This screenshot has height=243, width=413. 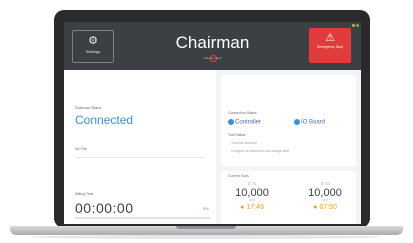 What do you see at coordinates (330, 38) in the screenshot?
I see `warning-icon: ⚠` at bounding box center [330, 38].